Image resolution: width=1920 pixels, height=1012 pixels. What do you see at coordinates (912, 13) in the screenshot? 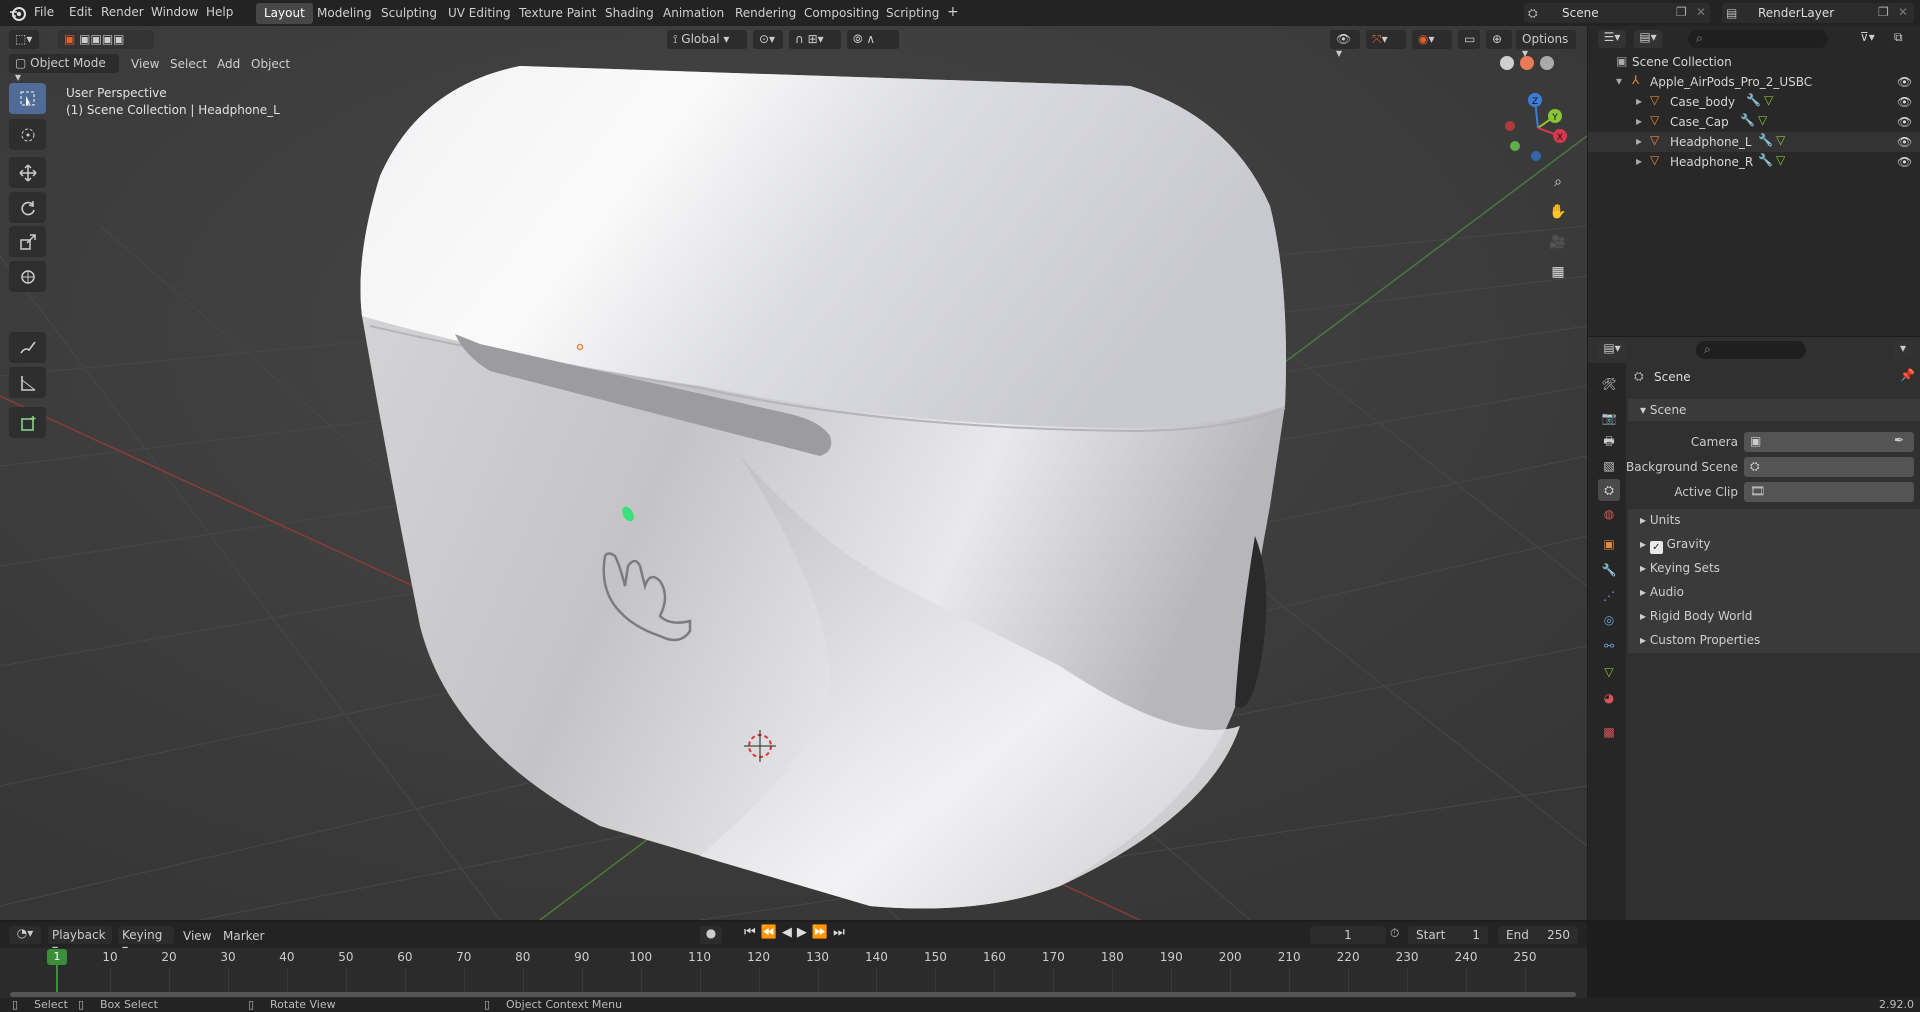
I see `tab-scripting: Scripting` at bounding box center [912, 13].